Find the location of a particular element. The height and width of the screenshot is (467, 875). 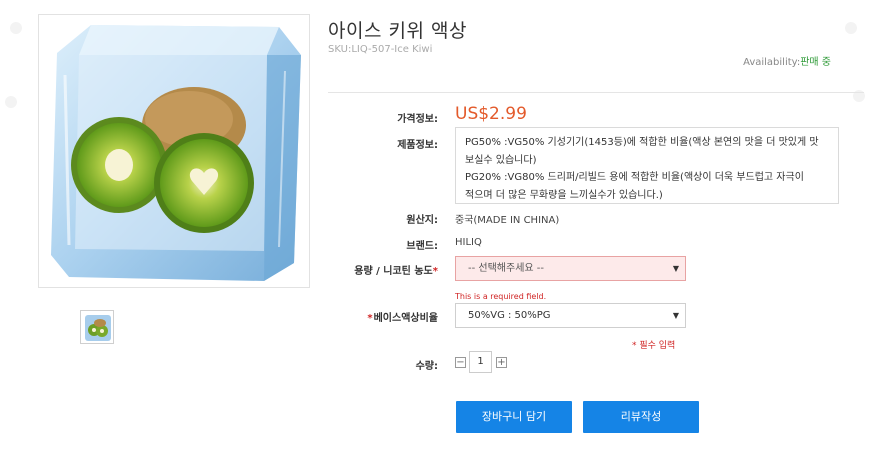

description-line: 적으며 더 많은 무화량을 느끼실수가 있습니다.) is located at coordinates (564, 195).